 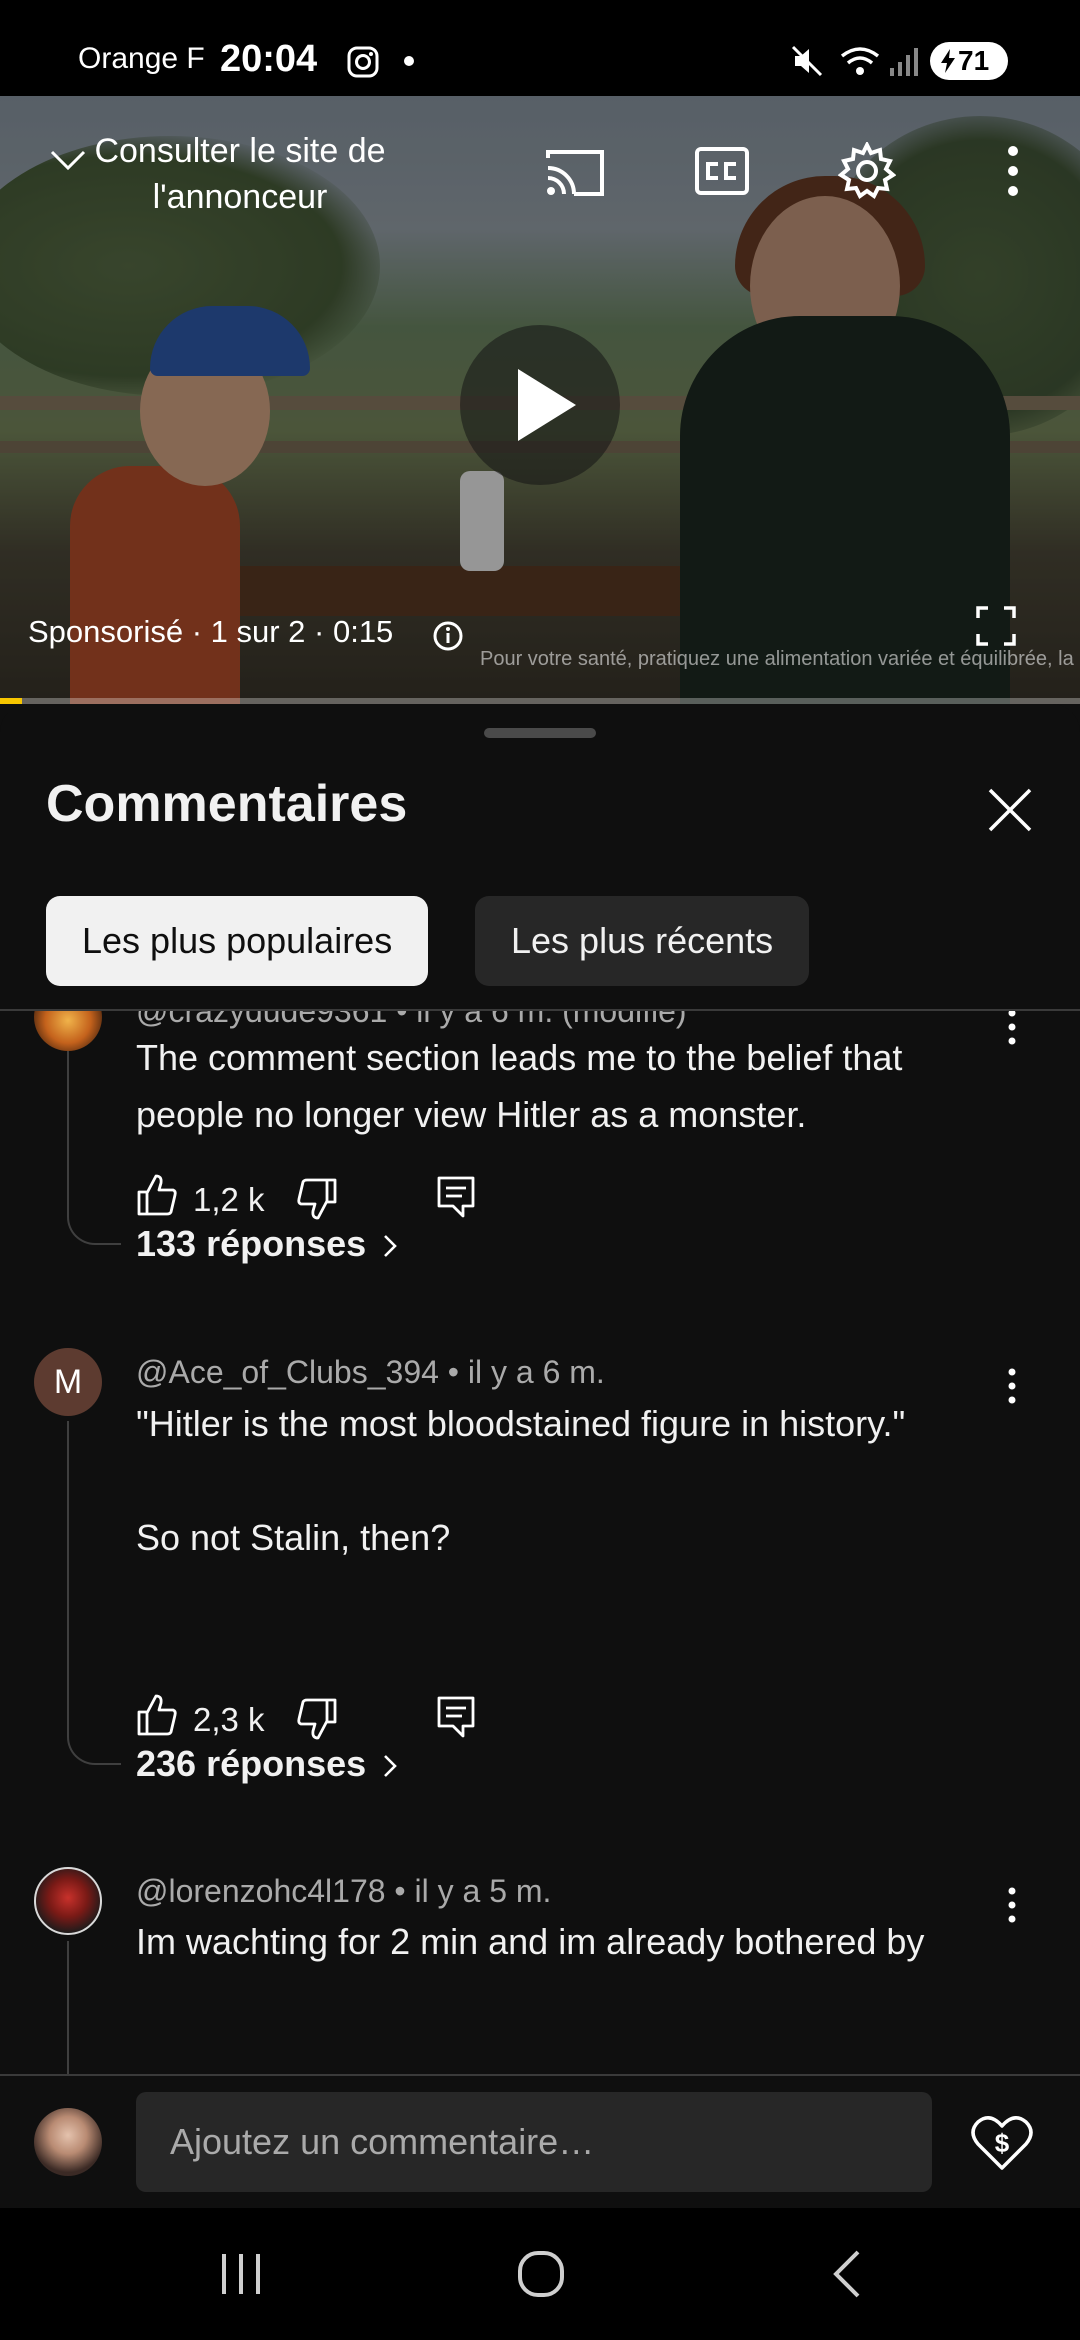 I want to click on cast-icon, so click(x=575, y=173).